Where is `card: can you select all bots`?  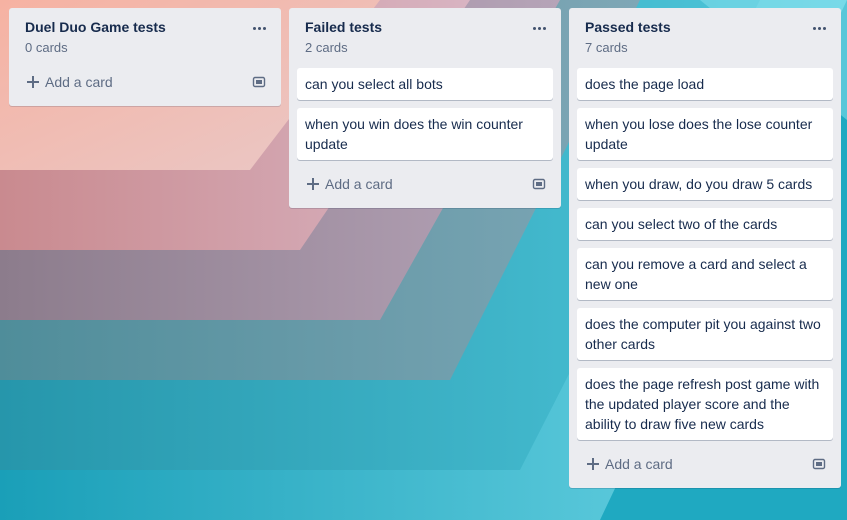 card: can you select all bots is located at coordinates (425, 84).